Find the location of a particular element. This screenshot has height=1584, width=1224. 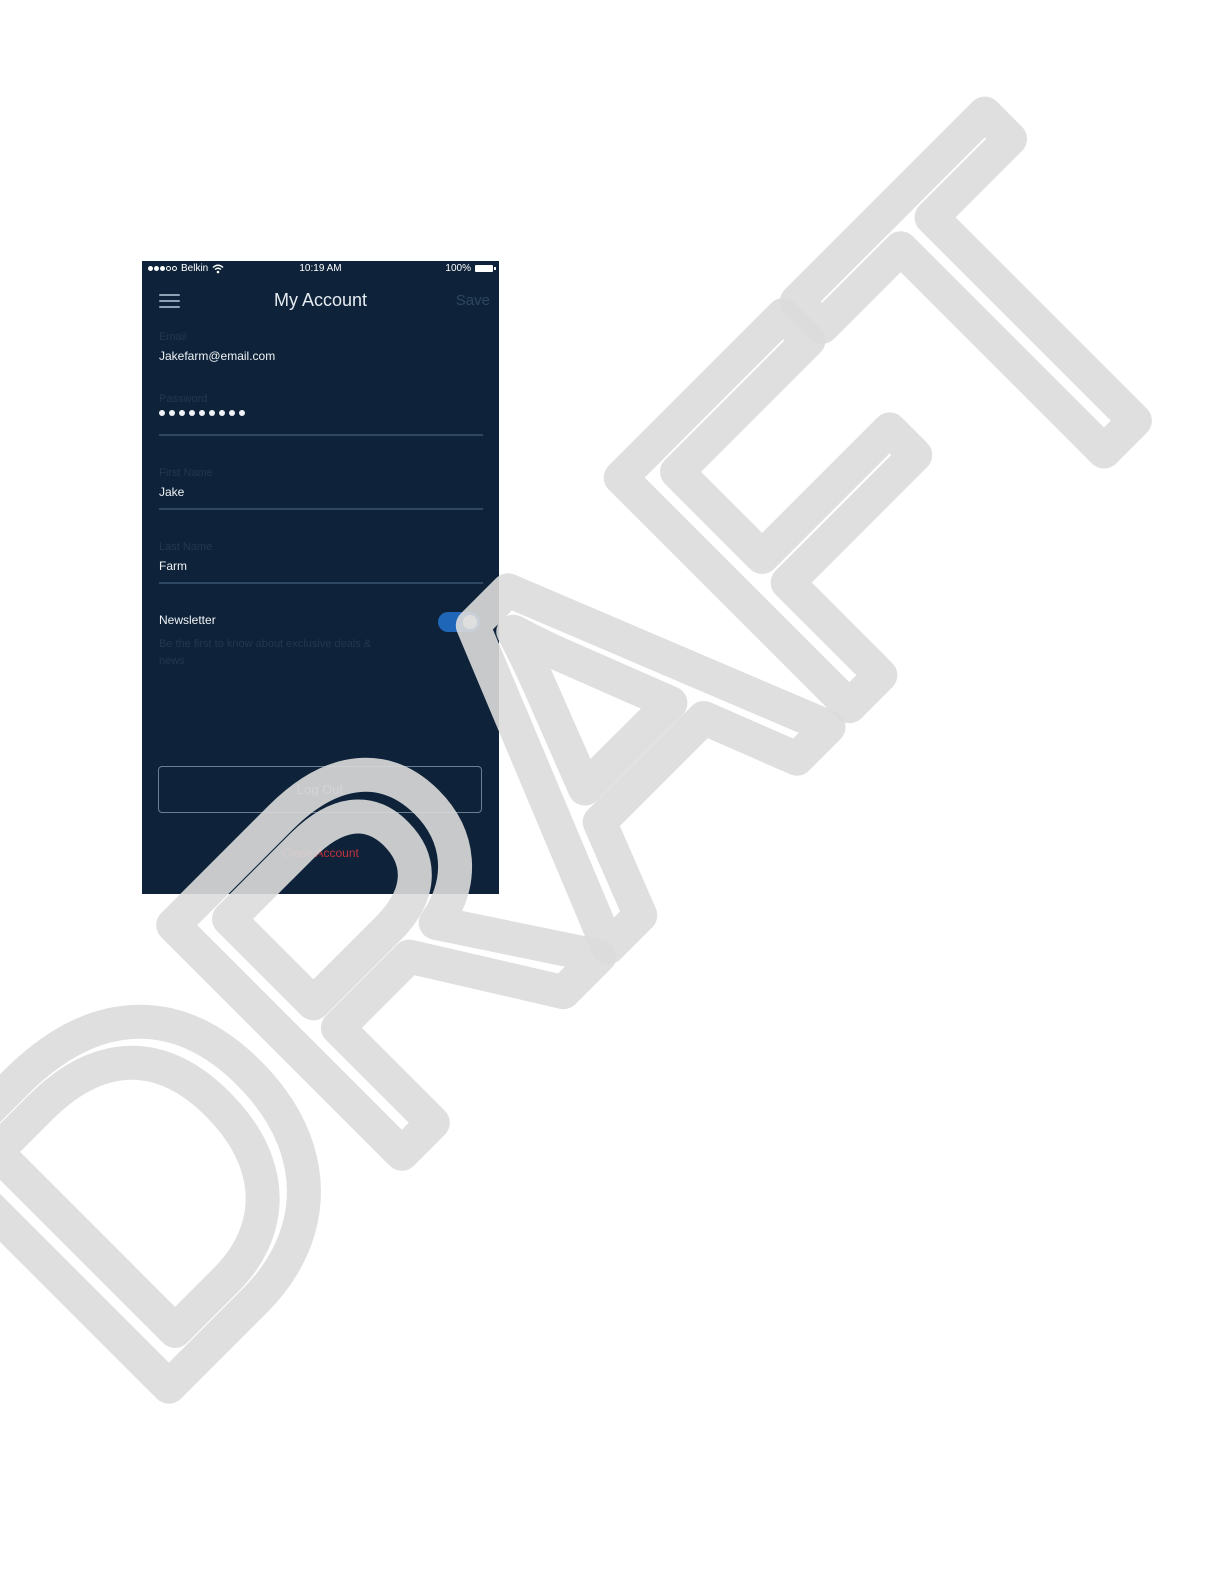

save-button: Save is located at coordinates (473, 300).